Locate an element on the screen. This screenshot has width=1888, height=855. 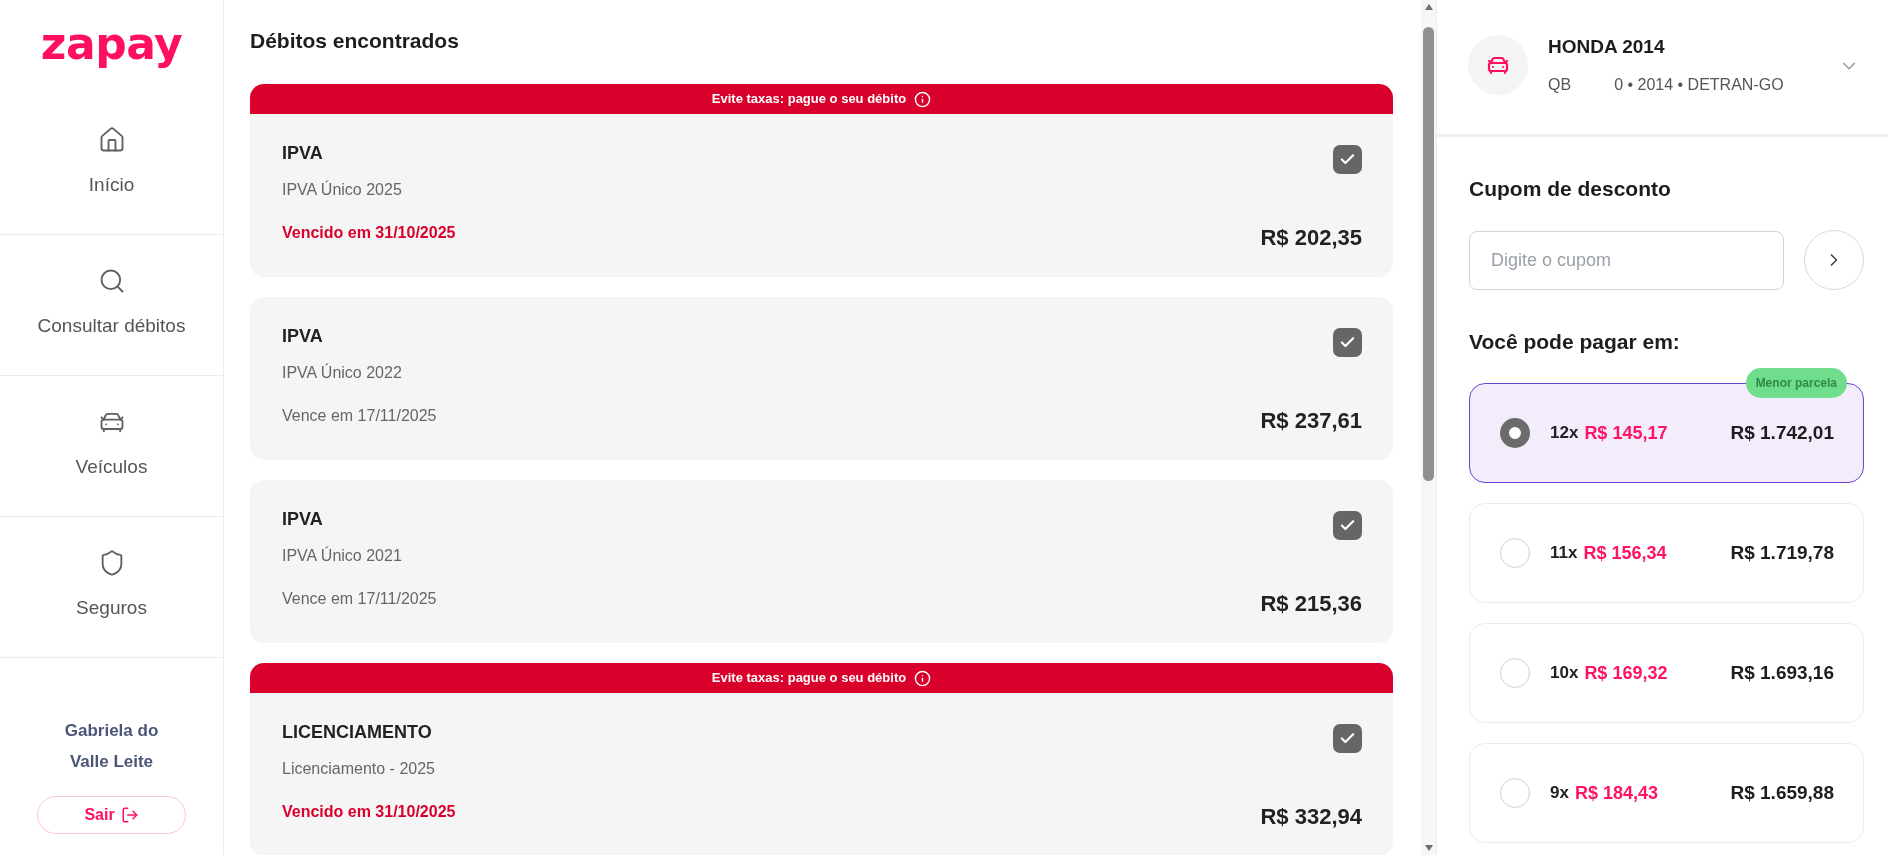
debt-description: Licenciamento - 2025 is located at coordinates (358, 769).